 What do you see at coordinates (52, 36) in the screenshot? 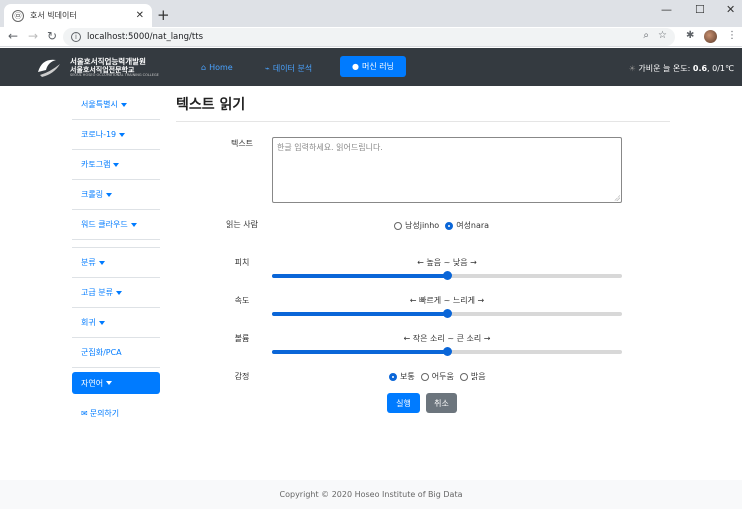
I see `reload-icon: ↻` at bounding box center [52, 36].